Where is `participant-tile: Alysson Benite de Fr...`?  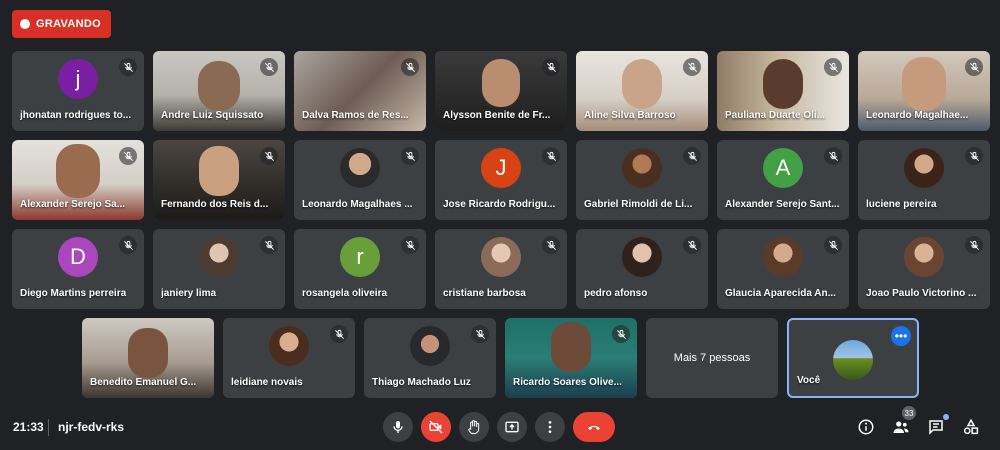 participant-tile: Alysson Benite de Fr... is located at coordinates (501, 91).